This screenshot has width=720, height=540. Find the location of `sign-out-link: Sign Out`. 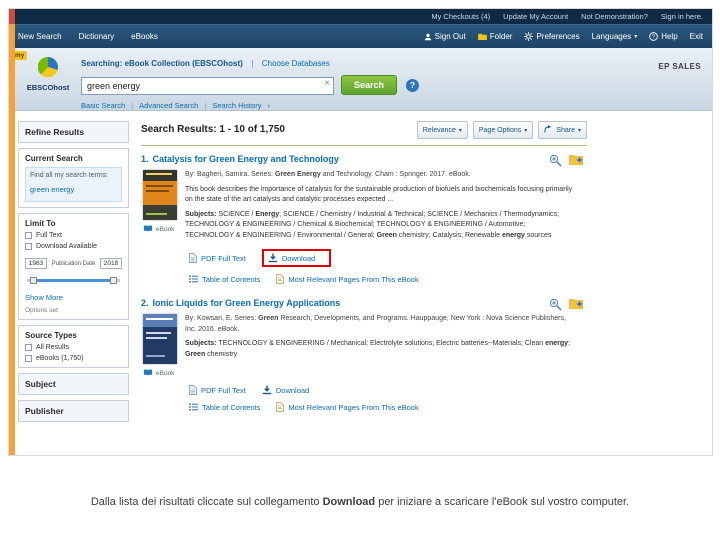

sign-out-link: Sign Out is located at coordinates (445, 36).